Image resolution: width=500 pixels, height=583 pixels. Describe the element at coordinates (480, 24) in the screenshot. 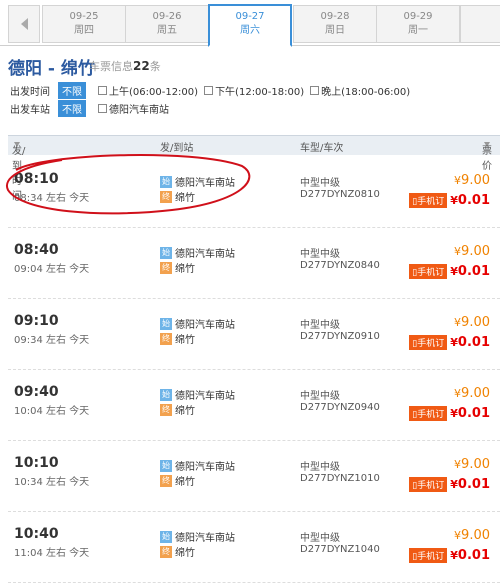

I see `date-tab-next` at that location.